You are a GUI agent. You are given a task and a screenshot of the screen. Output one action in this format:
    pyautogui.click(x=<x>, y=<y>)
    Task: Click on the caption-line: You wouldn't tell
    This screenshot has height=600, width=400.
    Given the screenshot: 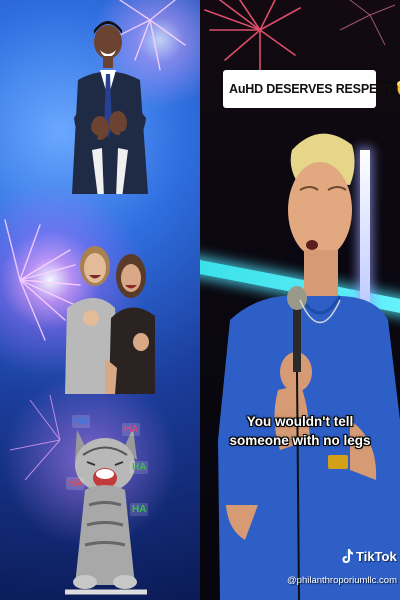 What is the action you would take?
    pyautogui.click(x=300, y=421)
    